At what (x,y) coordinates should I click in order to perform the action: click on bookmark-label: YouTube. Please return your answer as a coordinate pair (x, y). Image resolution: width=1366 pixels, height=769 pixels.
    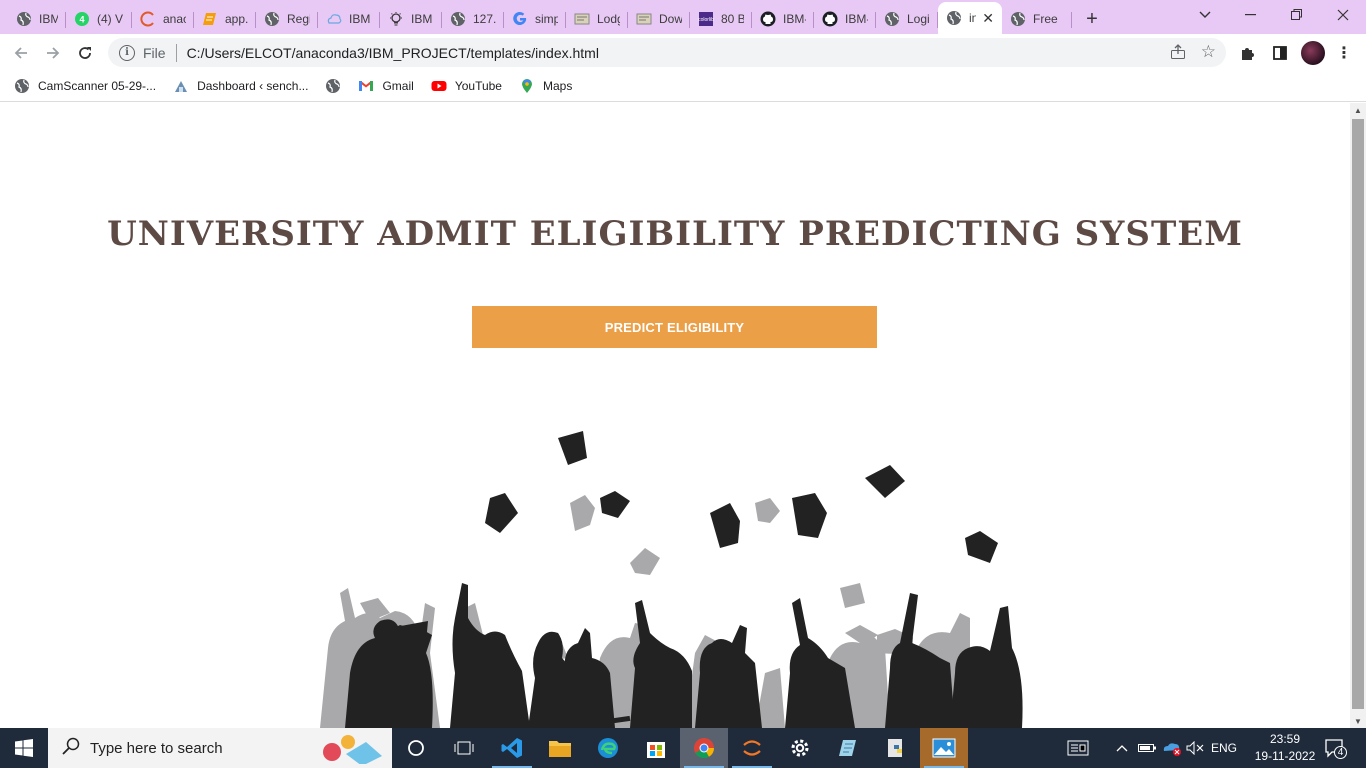
    Looking at the image, I should click on (478, 86).